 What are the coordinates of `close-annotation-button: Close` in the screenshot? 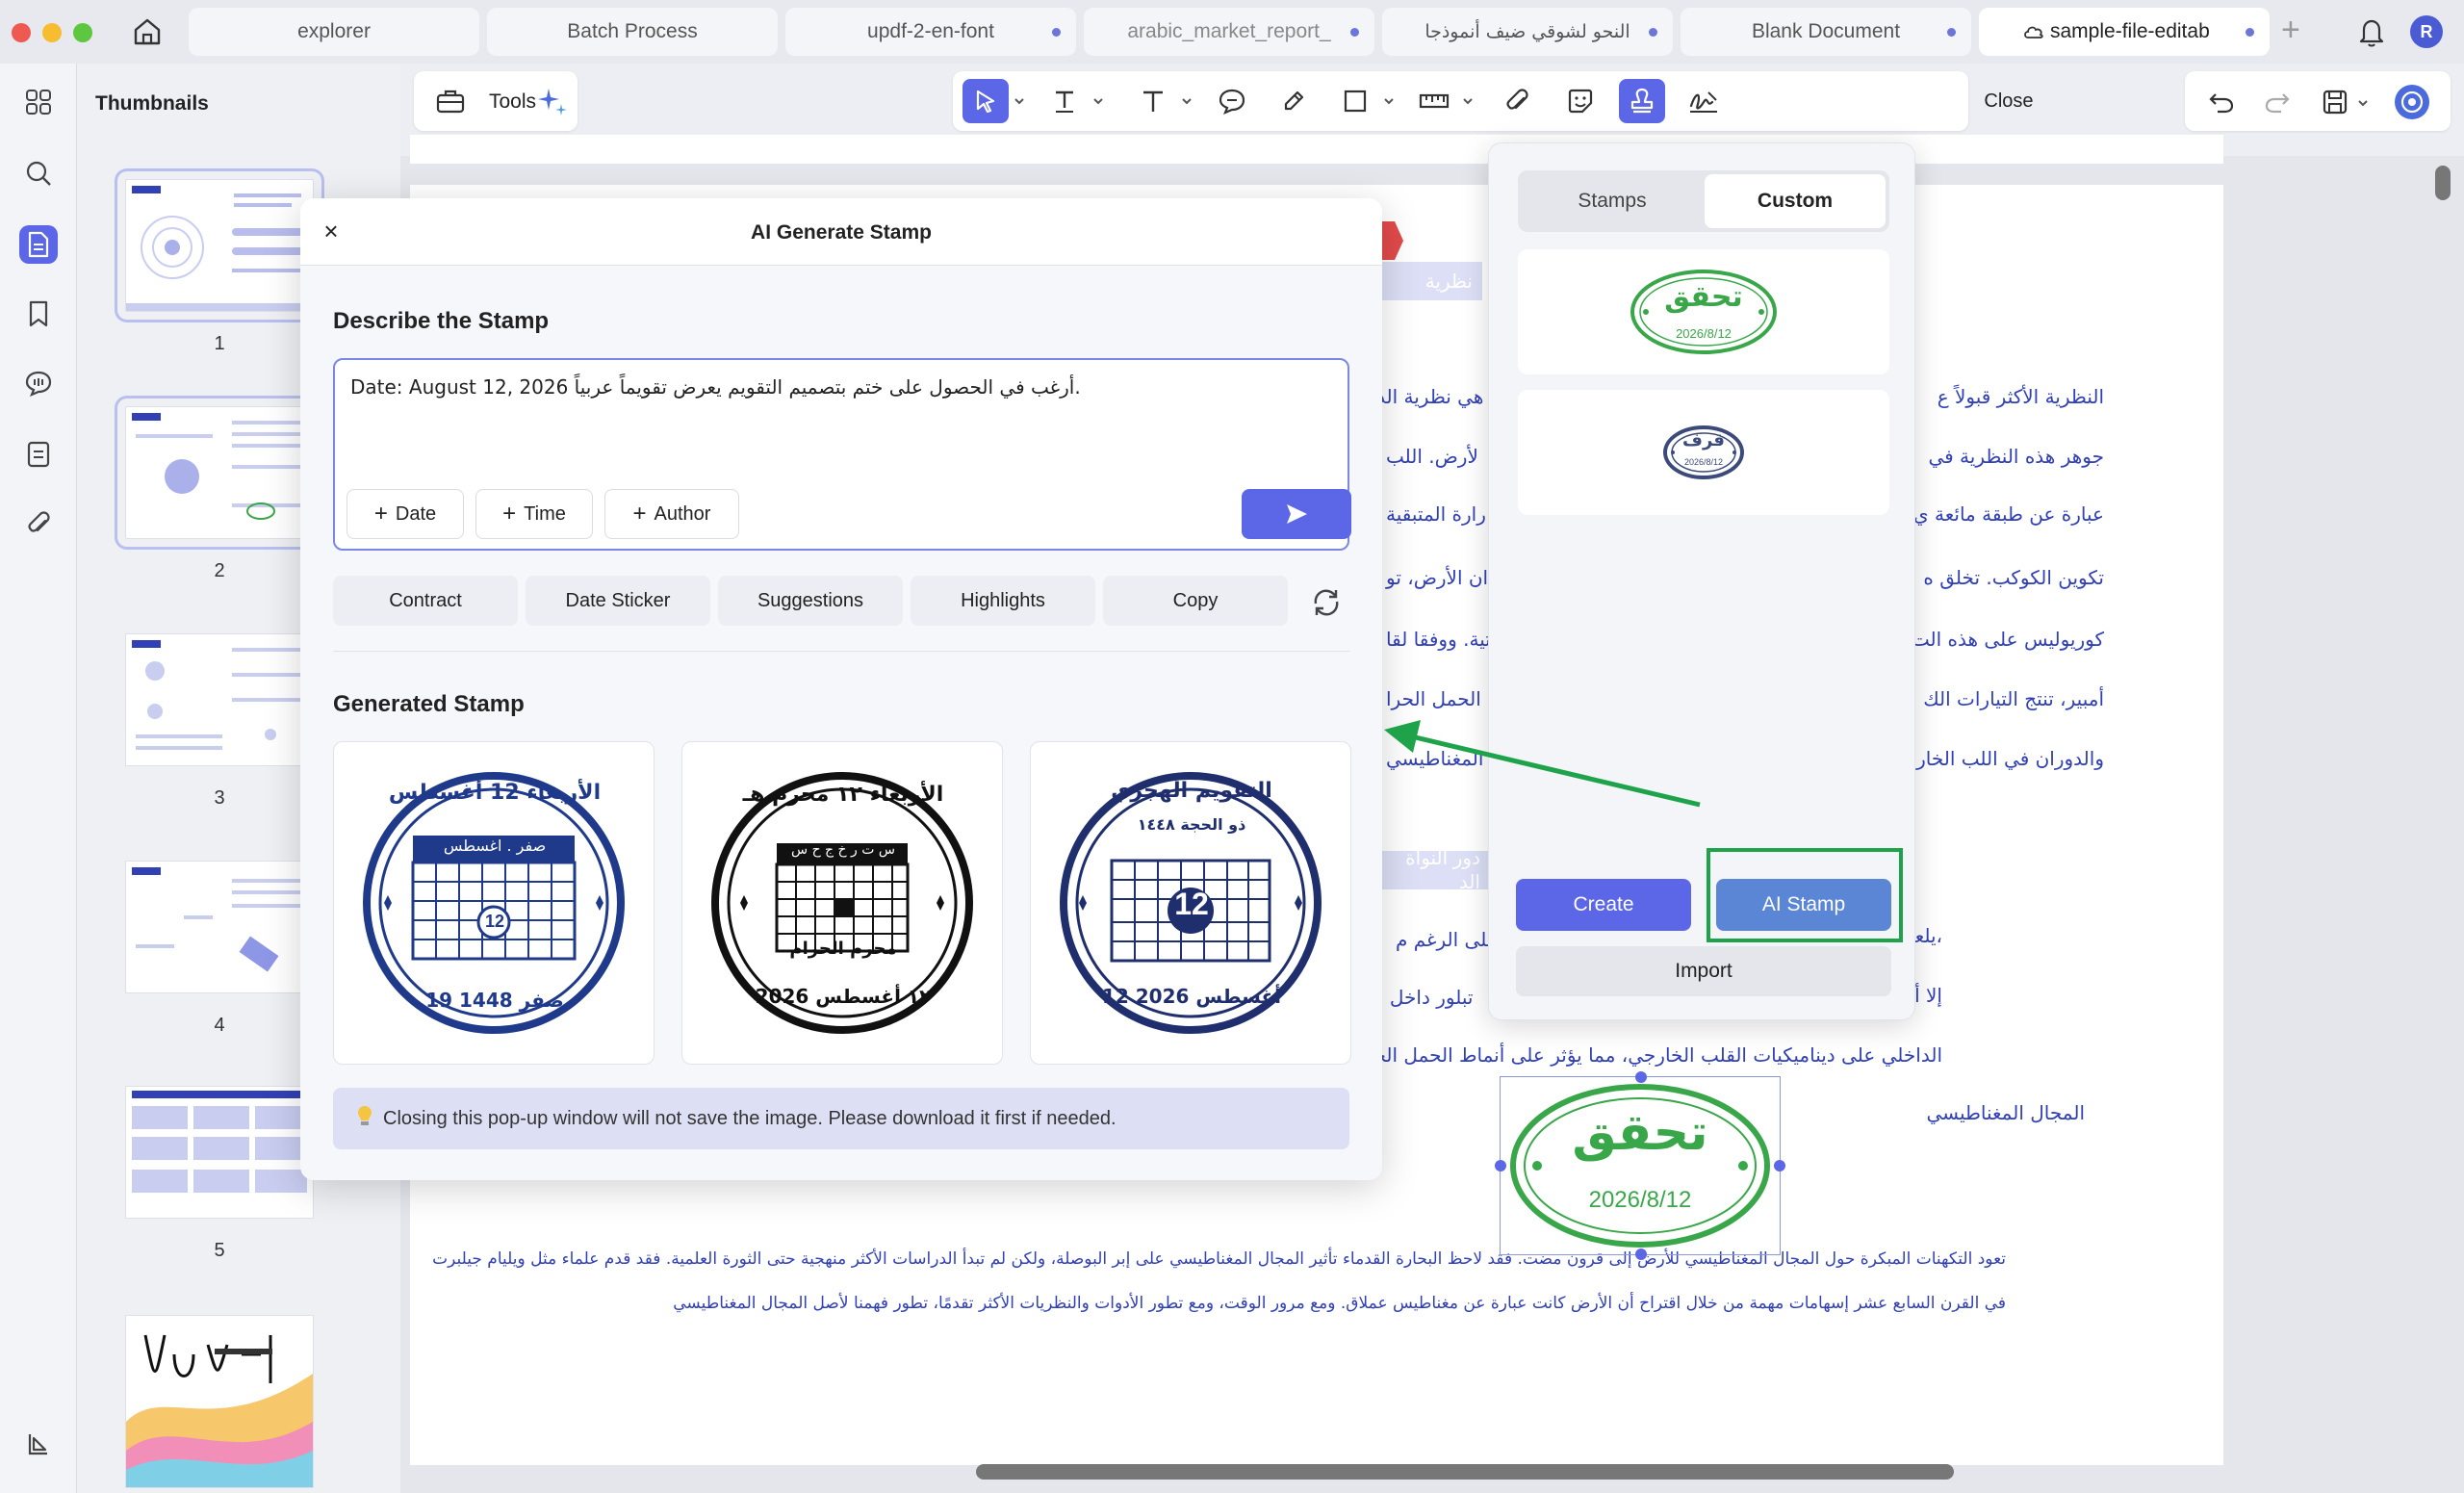 It's located at (2008, 101).